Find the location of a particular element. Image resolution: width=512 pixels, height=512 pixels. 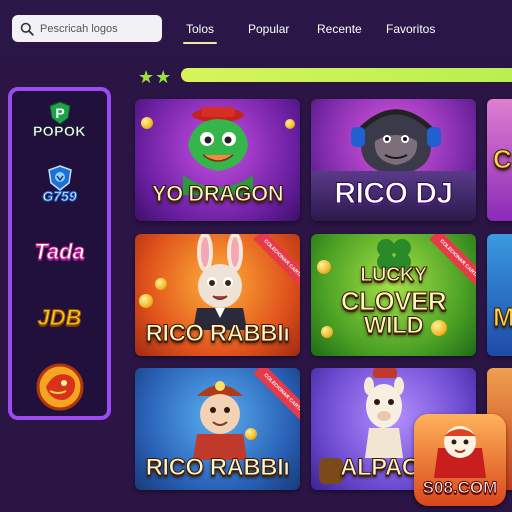

provider-popok: P POPOK is located at coordinates (59, 120).